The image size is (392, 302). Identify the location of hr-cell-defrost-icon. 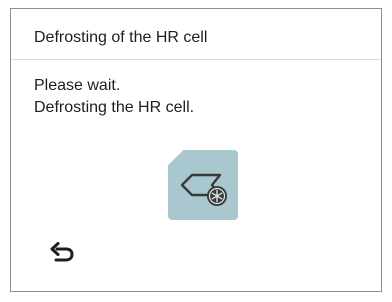
(203, 185).